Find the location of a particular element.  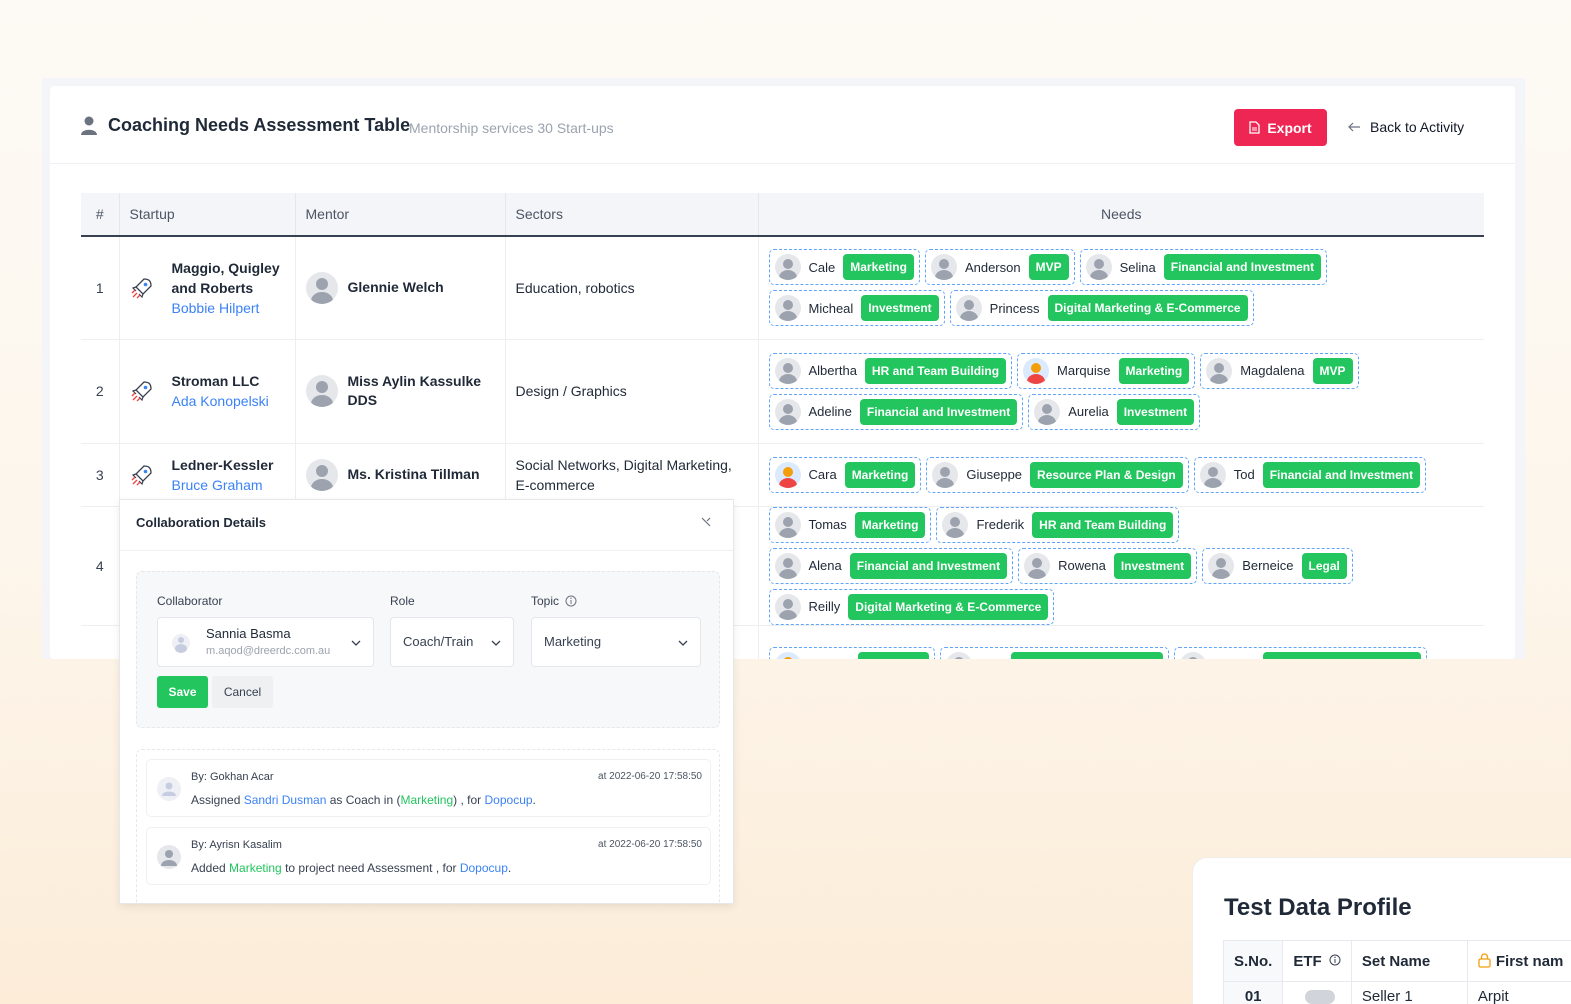

col-header-etf: ETF is located at coordinates (1317, 961).